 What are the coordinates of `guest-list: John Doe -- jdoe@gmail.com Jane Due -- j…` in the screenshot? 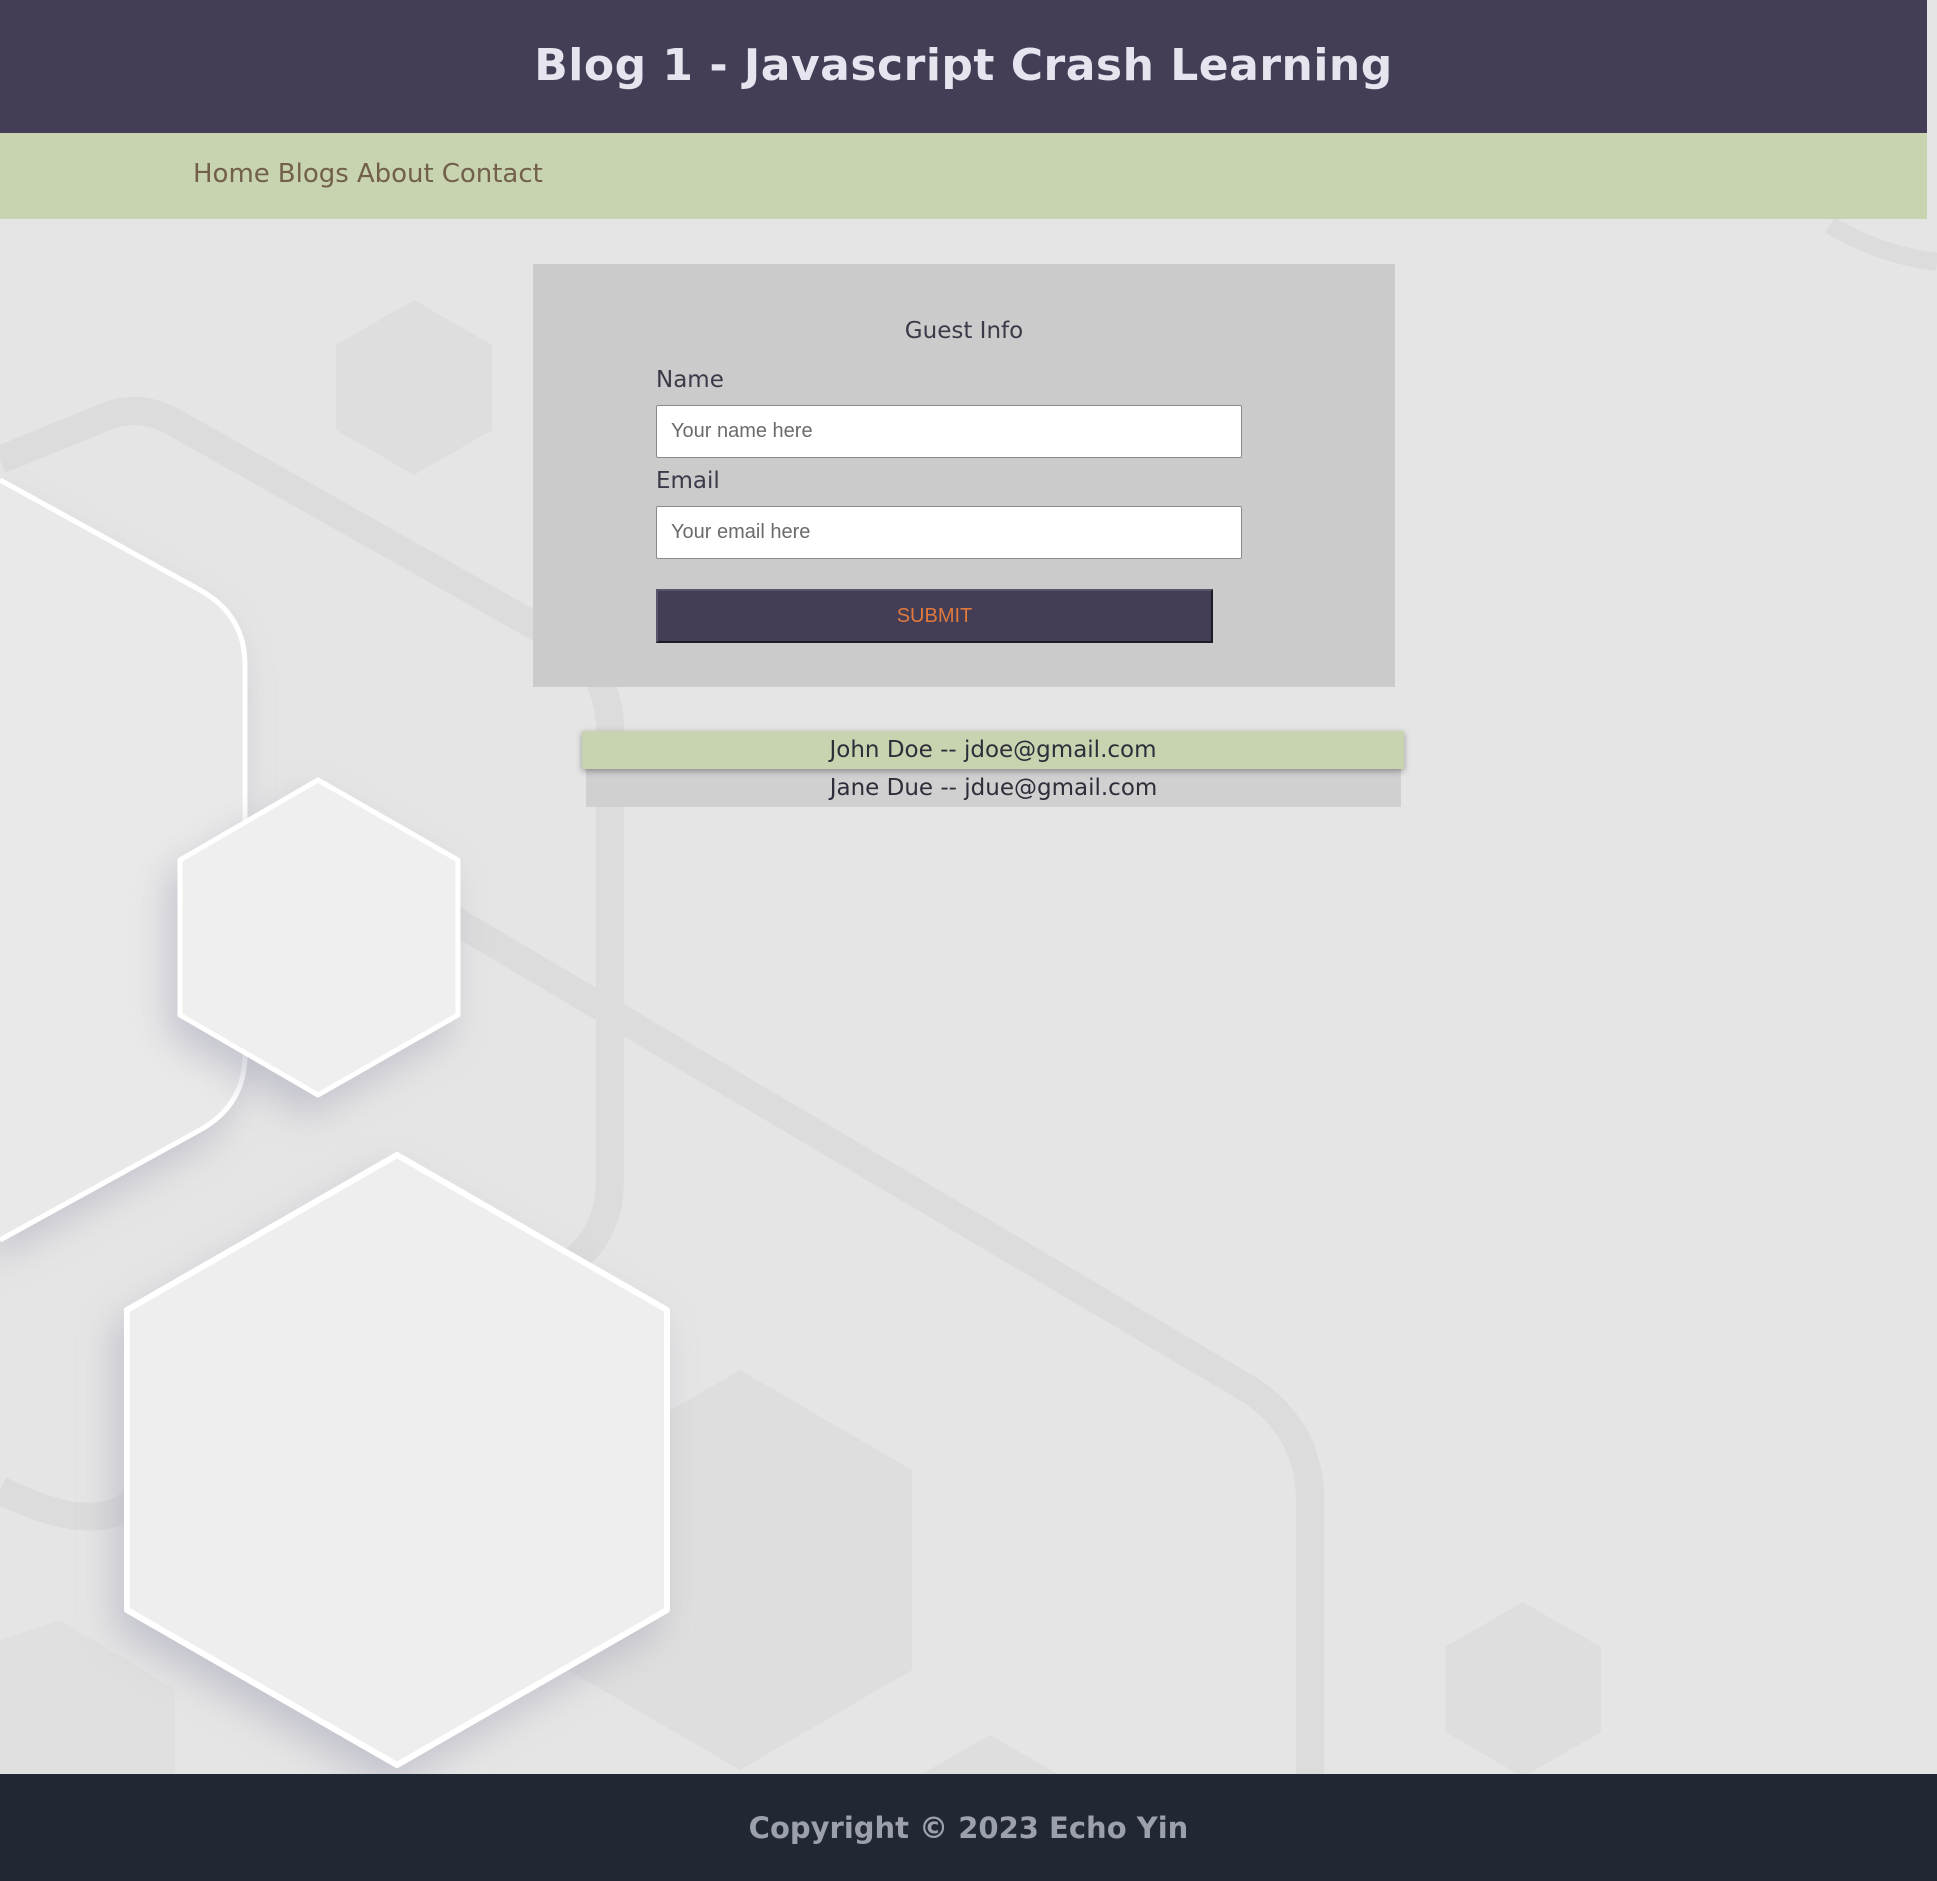 It's located at (993, 769).